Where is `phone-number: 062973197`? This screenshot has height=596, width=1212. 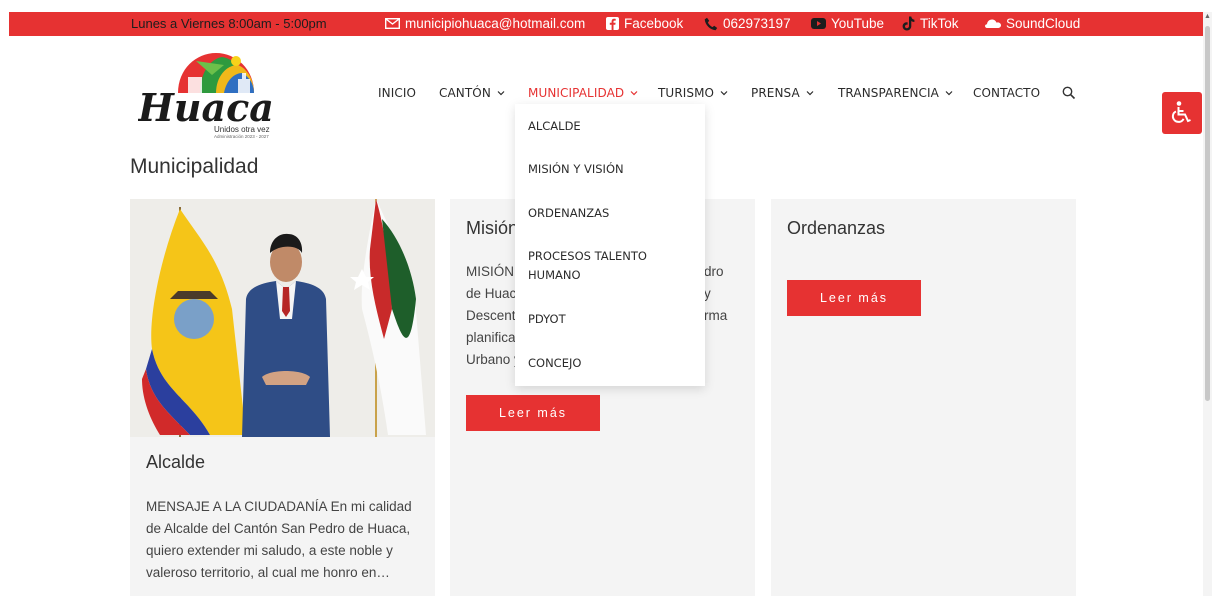
phone-number: 062973197 is located at coordinates (757, 23).